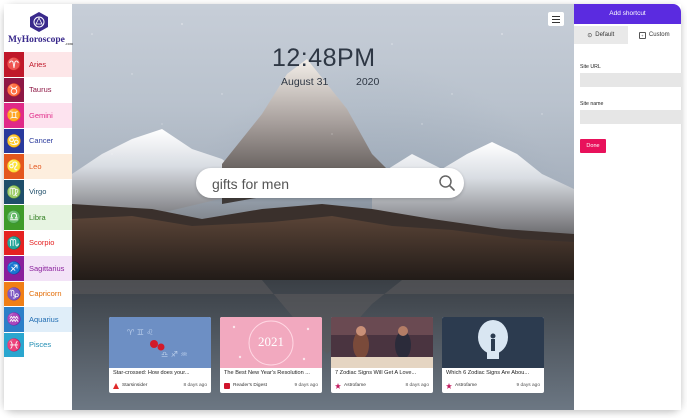  Describe the element at coordinates (41, 141) in the screenshot. I see `sidebar-item-label: Cancer` at that location.